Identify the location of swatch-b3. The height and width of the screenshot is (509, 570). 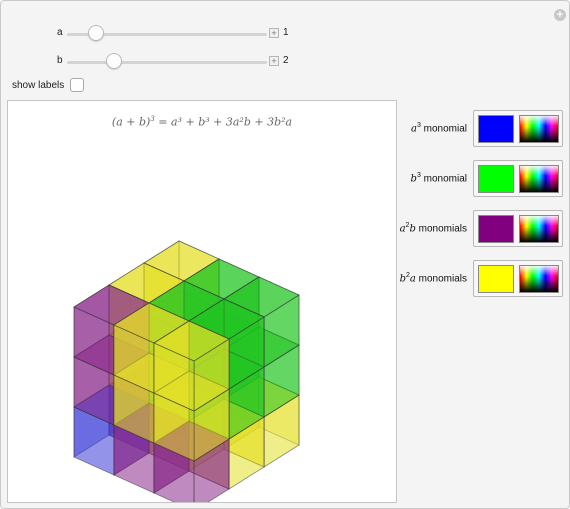
(496, 179).